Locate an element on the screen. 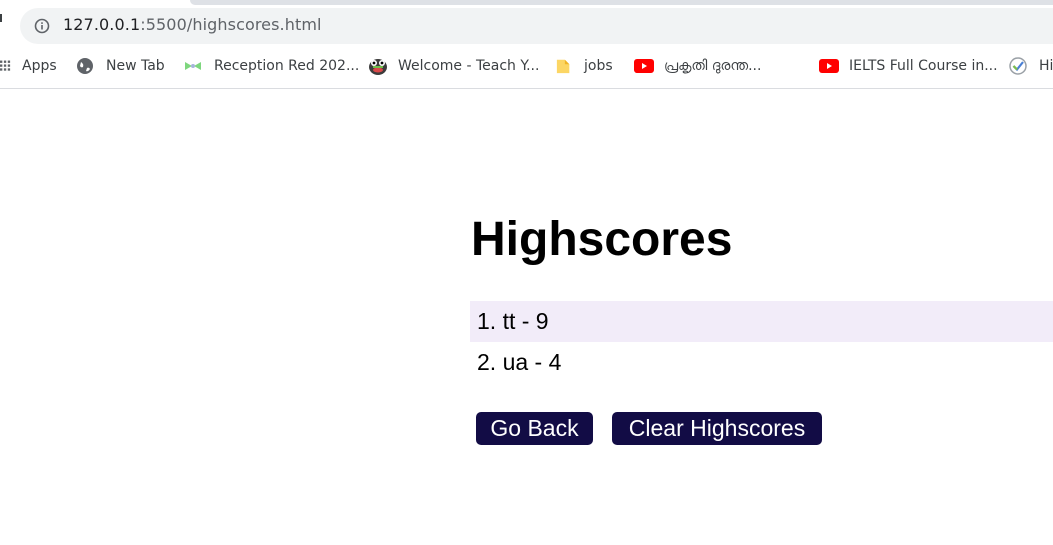 This screenshot has width=1053, height=545. apps-grid-icon is located at coordinates (5, 65).